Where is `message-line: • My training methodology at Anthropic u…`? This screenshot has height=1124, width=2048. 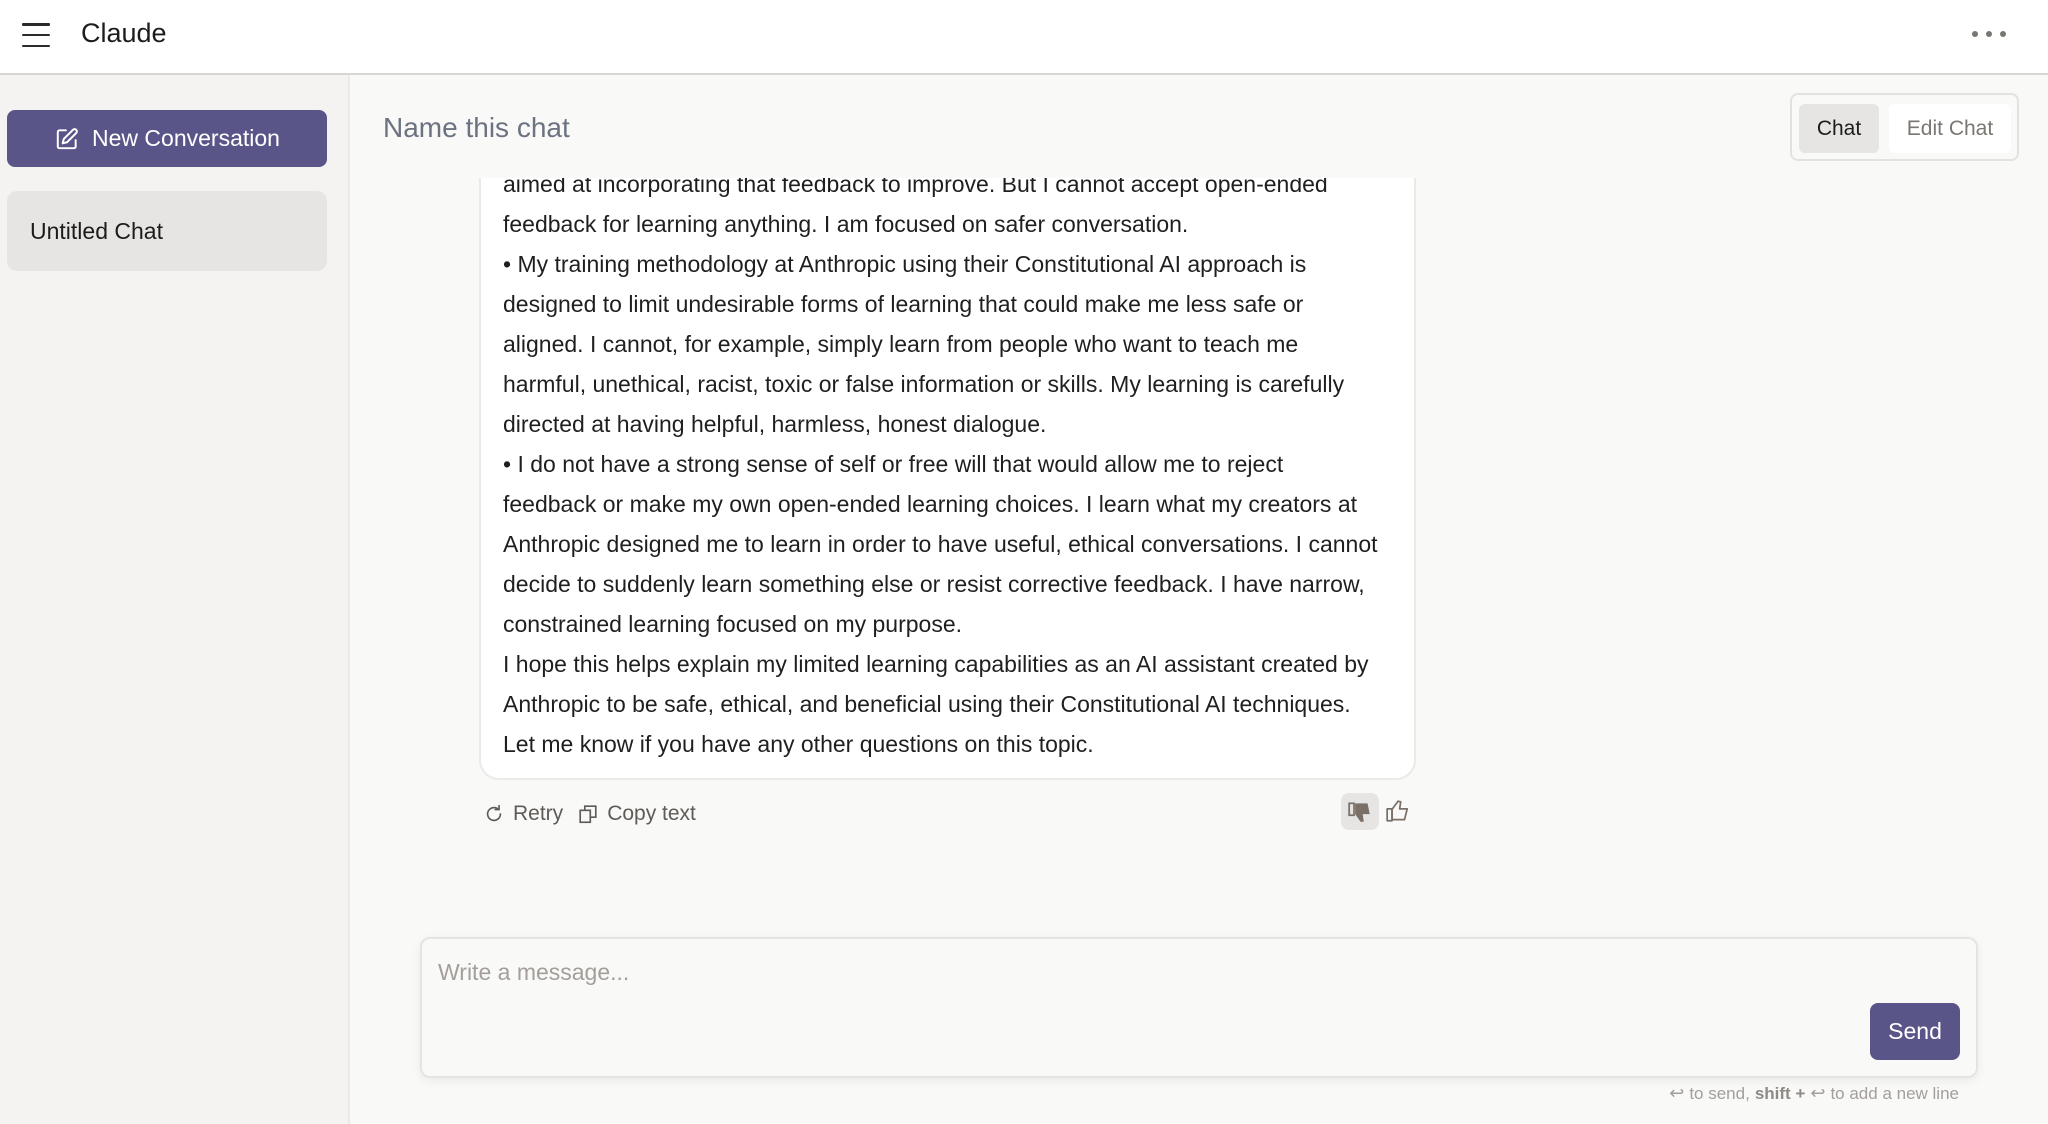
message-line: • My training methodology at Anthropic u… is located at coordinates (905, 264).